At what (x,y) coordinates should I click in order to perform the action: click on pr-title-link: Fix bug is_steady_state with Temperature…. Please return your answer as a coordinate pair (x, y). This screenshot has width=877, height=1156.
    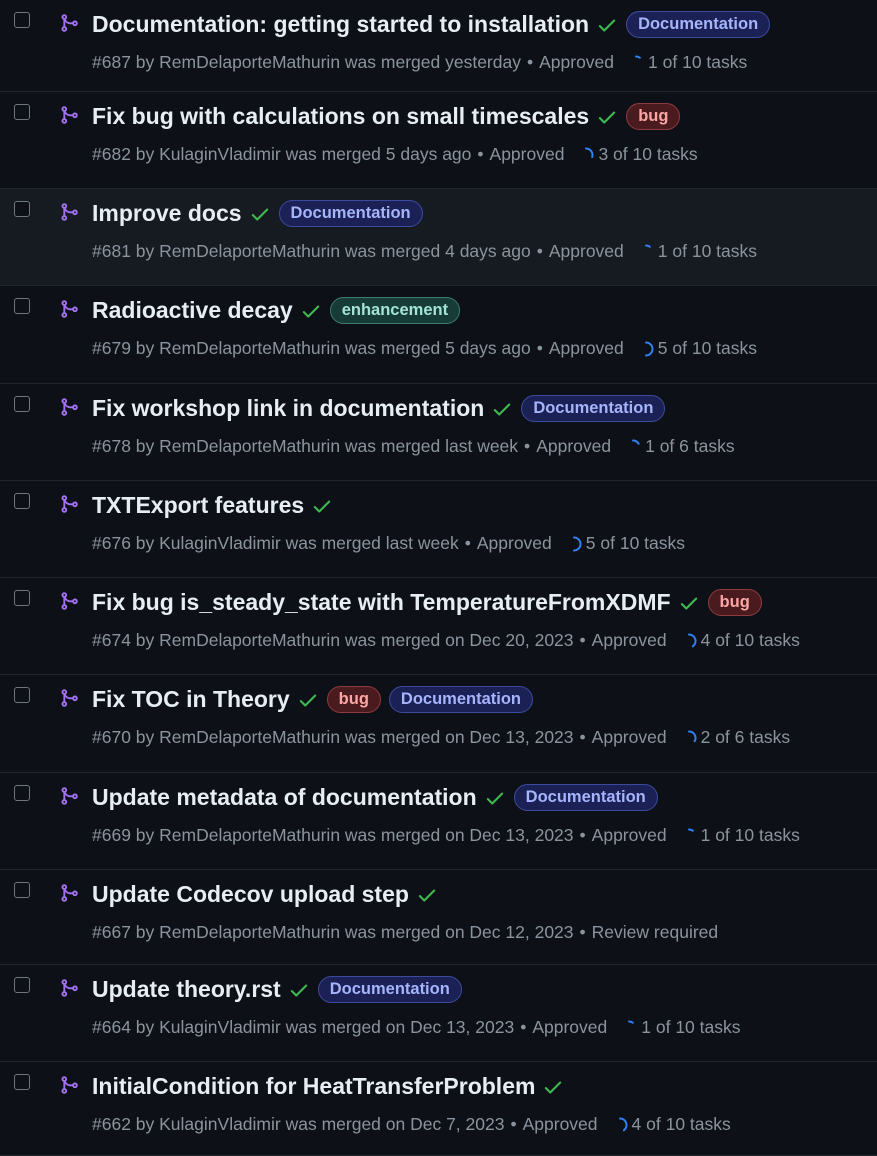
    Looking at the image, I should click on (381, 602).